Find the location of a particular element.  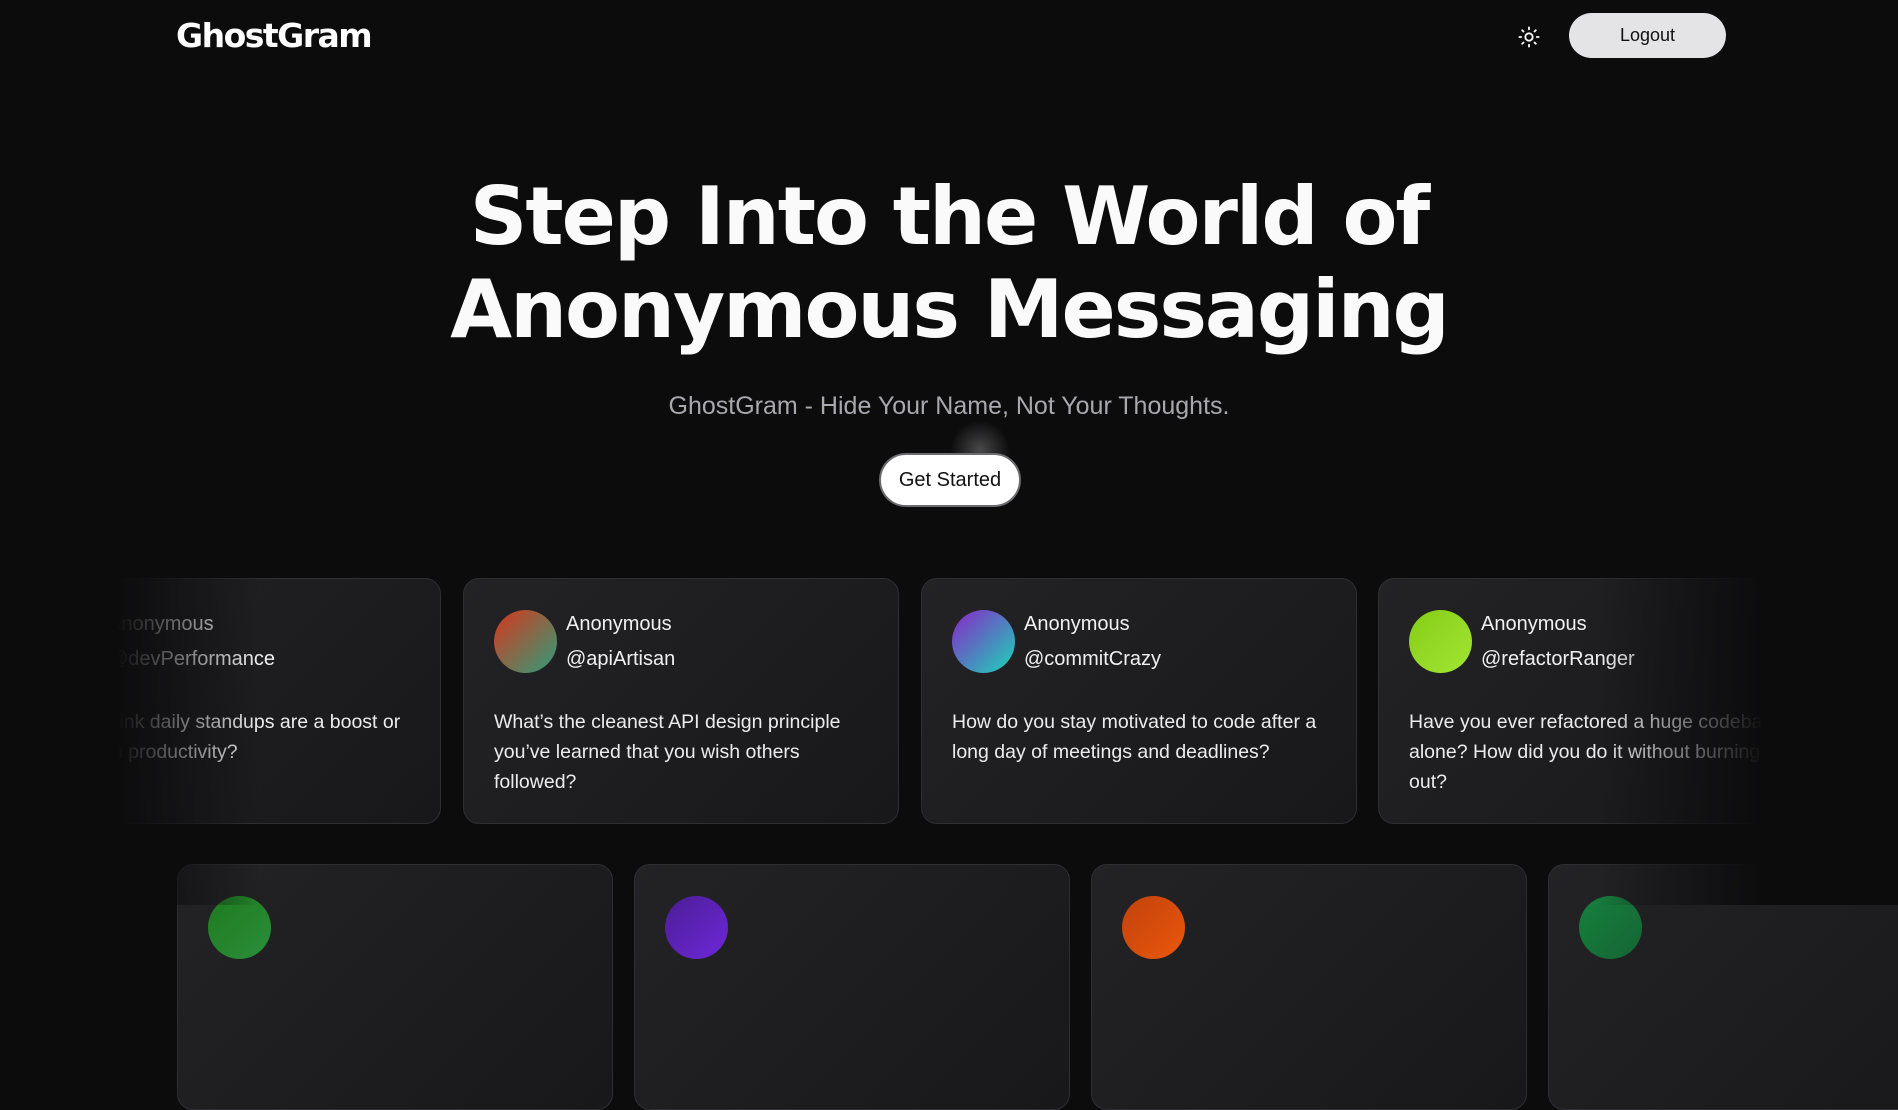

theme-toggle-button is located at coordinates (1529, 37).